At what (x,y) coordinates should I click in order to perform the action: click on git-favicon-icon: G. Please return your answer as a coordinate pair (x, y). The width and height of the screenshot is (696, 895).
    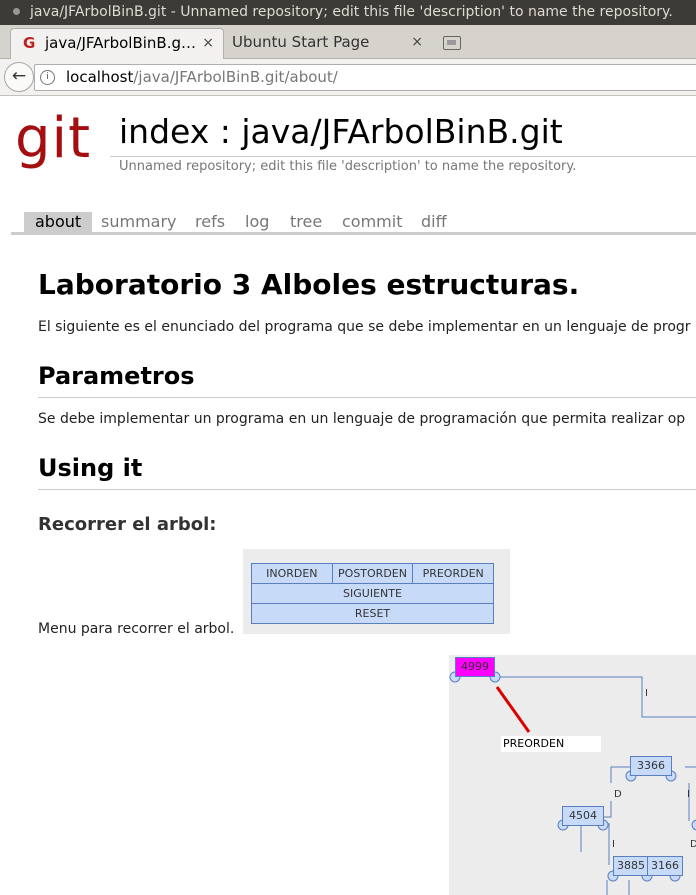
    Looking at the image, I should click on (29, 43).